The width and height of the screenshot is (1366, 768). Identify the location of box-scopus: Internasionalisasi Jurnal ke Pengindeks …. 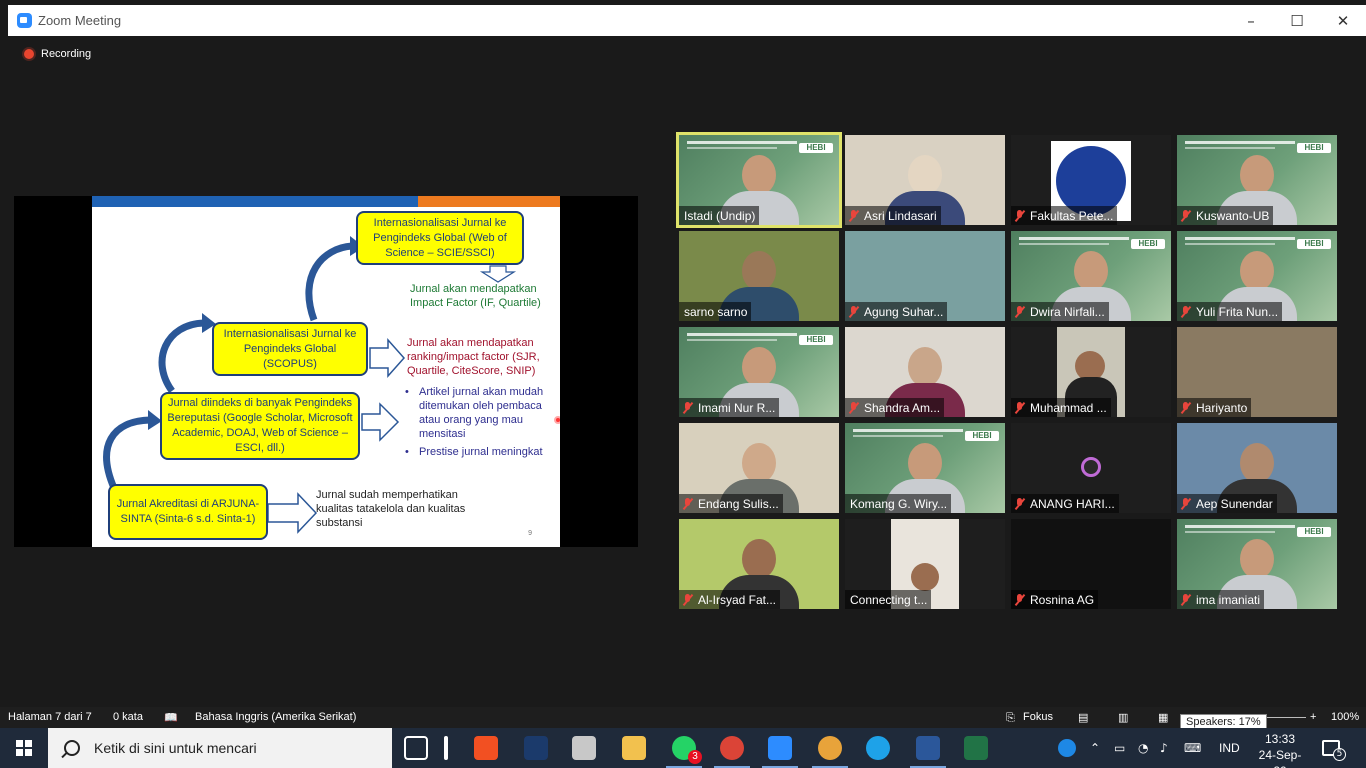
(290, 349).